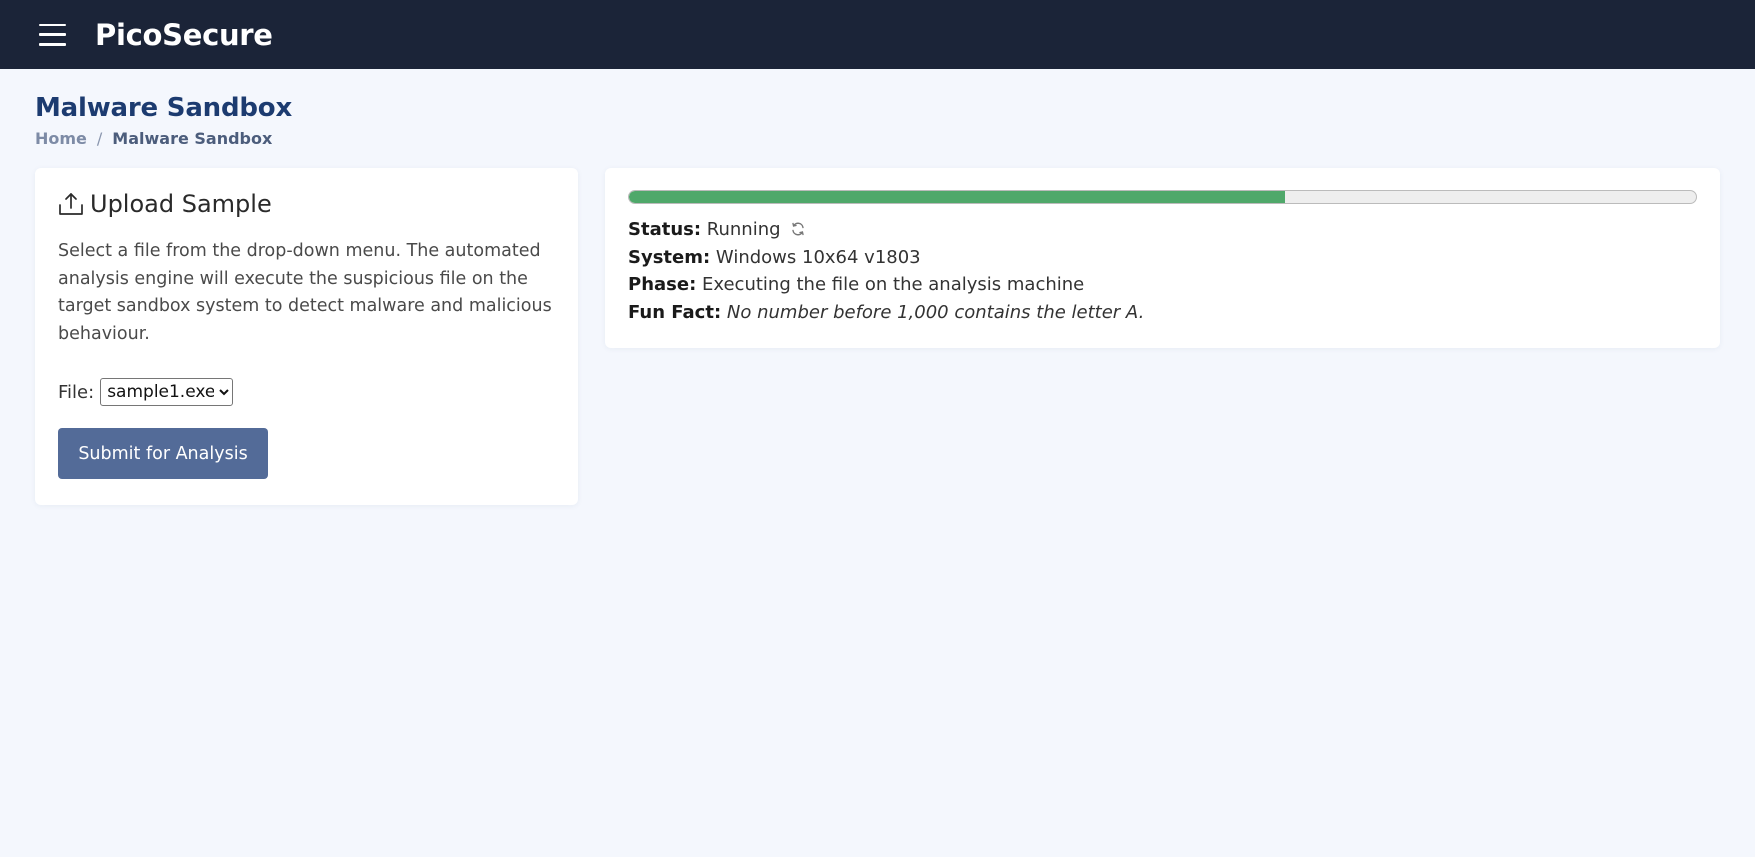  Describe the element at coordinates (662, 284) in the screenshot. I see `phase-label: Phase:` at that location.